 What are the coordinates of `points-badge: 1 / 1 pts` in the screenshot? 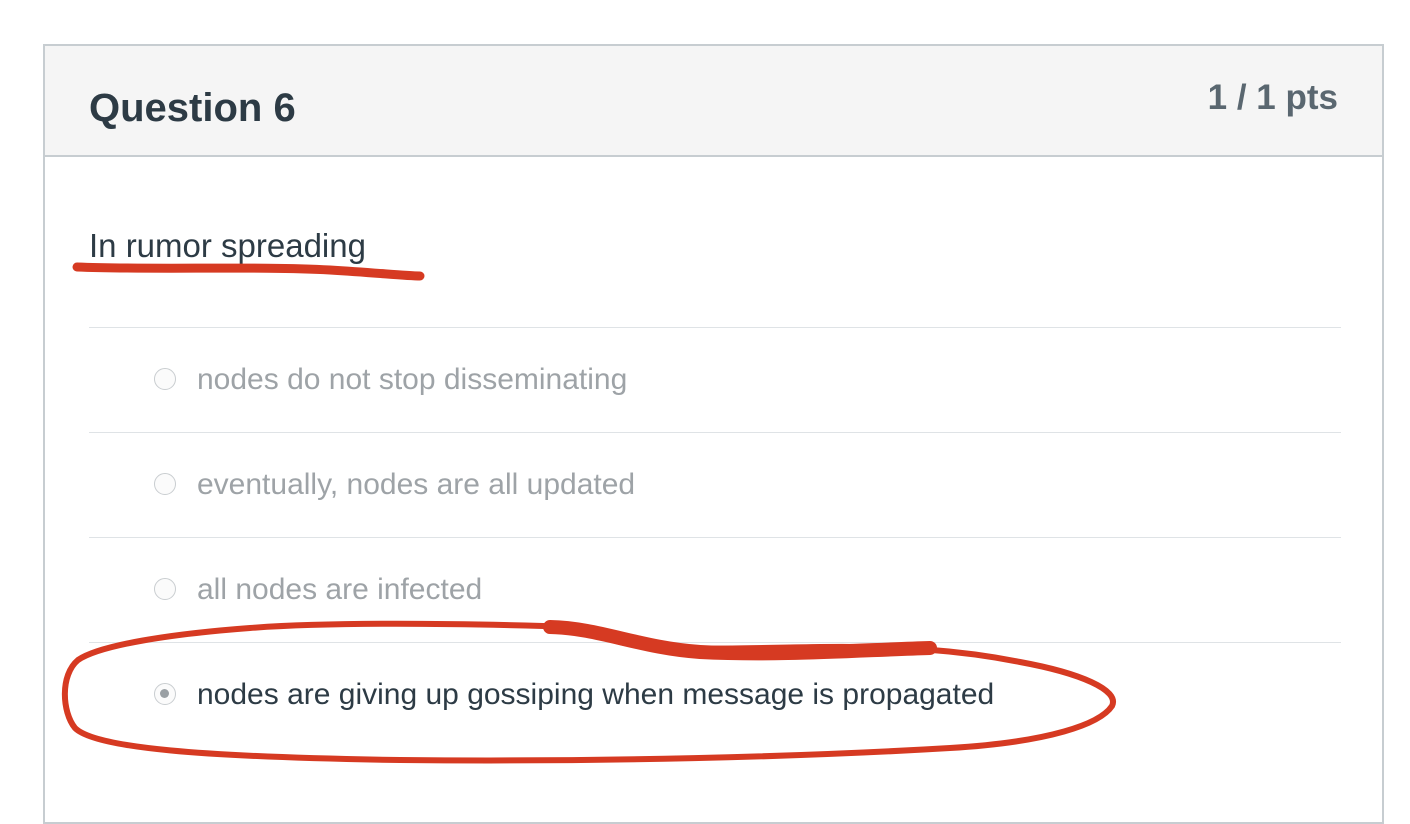 It's located at (1272, 97).